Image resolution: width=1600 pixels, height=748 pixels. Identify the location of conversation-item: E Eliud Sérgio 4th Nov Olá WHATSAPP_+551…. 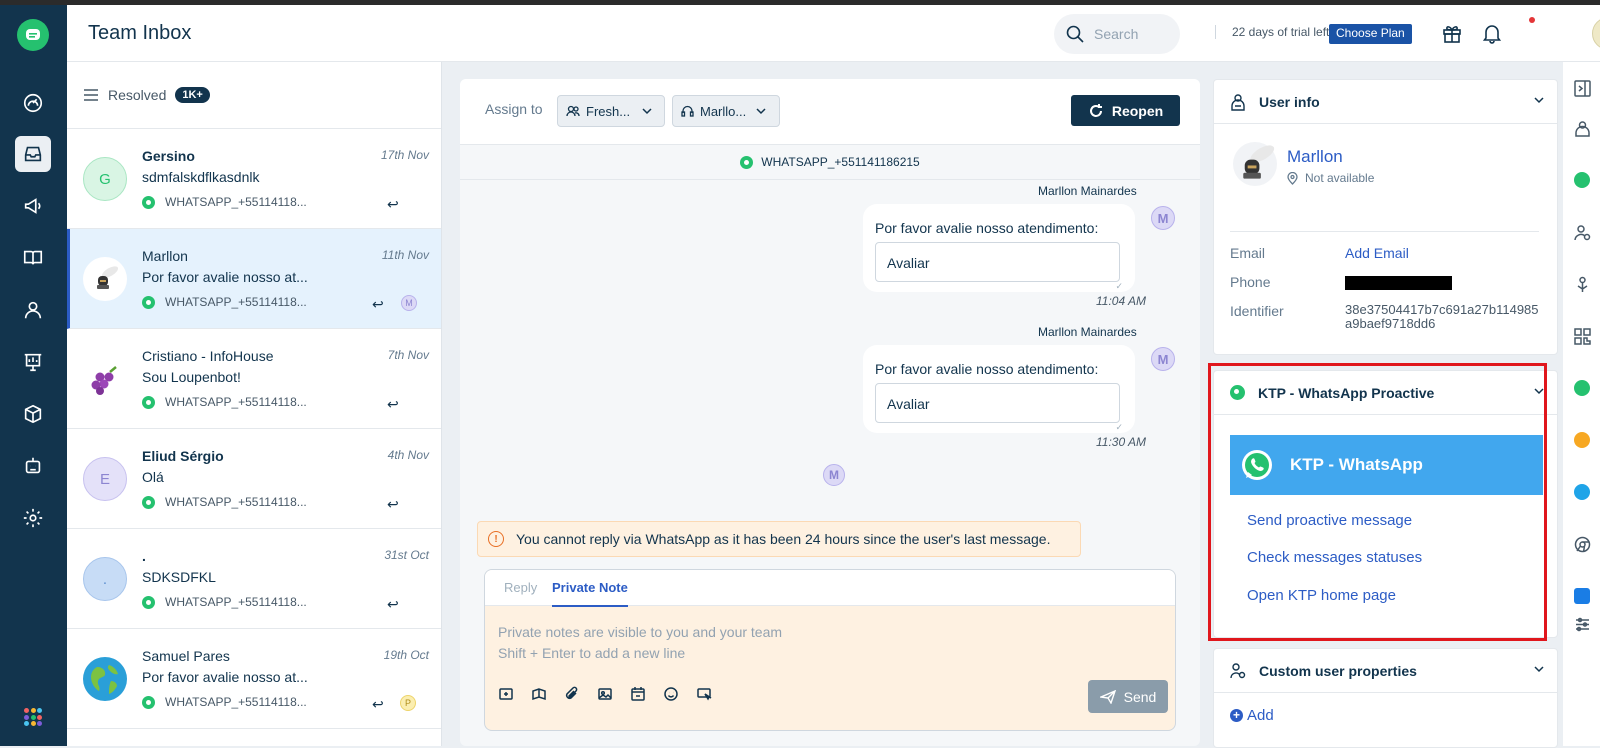
(254, 479).